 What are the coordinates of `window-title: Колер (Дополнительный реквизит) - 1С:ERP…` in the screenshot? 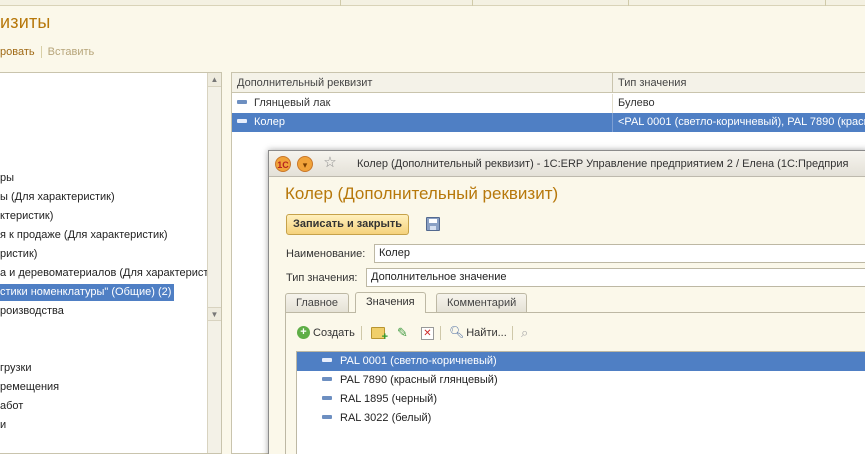 It's located at (603, 164).